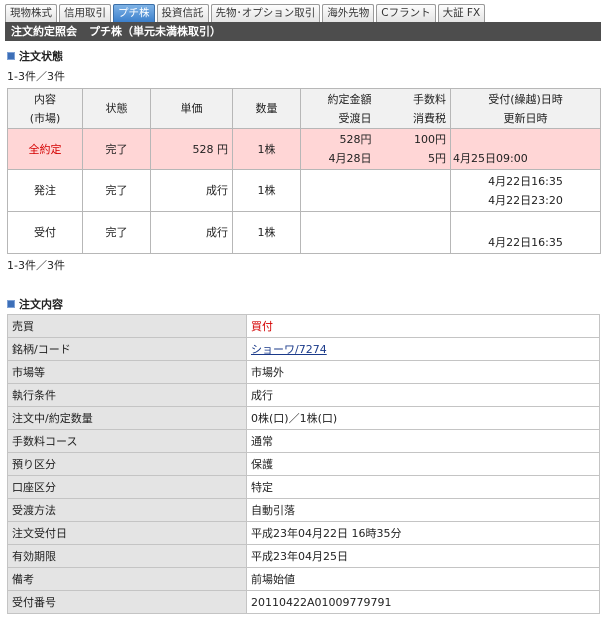 This screenshot has width=606, height=633. What do you see at coordinates (423, 395) in the screenshot?
I see `field-value: 成行` at bounding box center [423, 395].